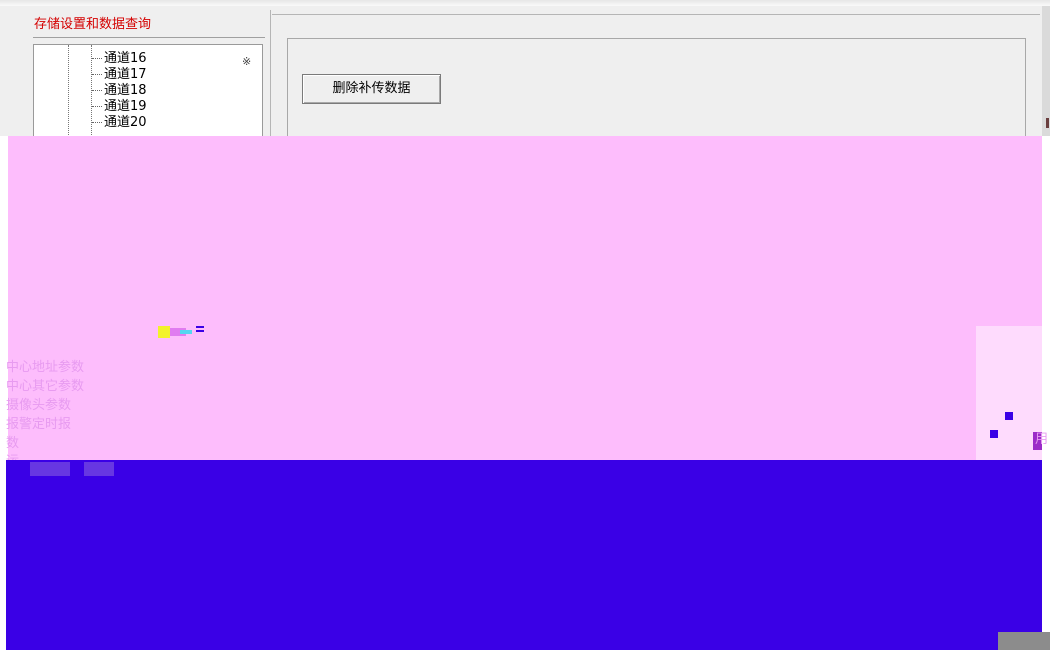  Describe the element at coordinates (1042, 439) in the screenshot. I see `faded-label: 用` at that location.